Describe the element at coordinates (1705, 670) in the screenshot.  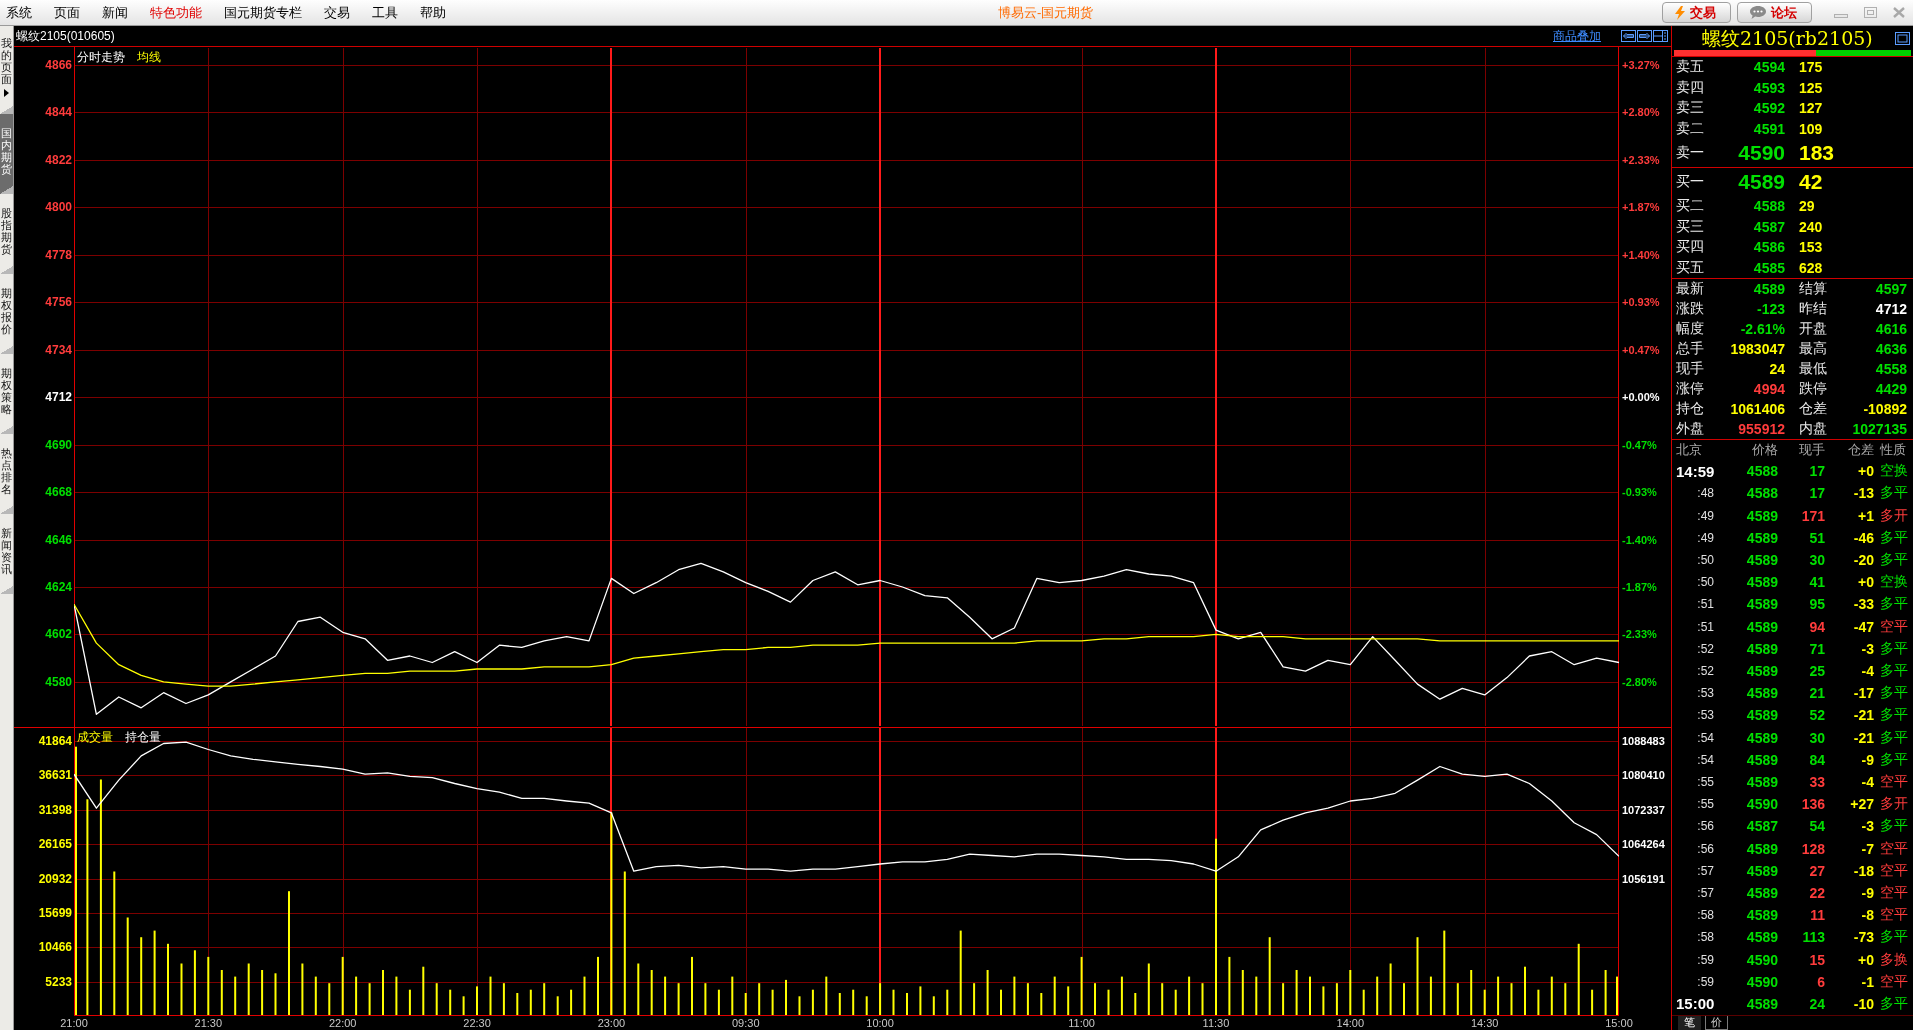
I see `trade-time: :52` at that location.